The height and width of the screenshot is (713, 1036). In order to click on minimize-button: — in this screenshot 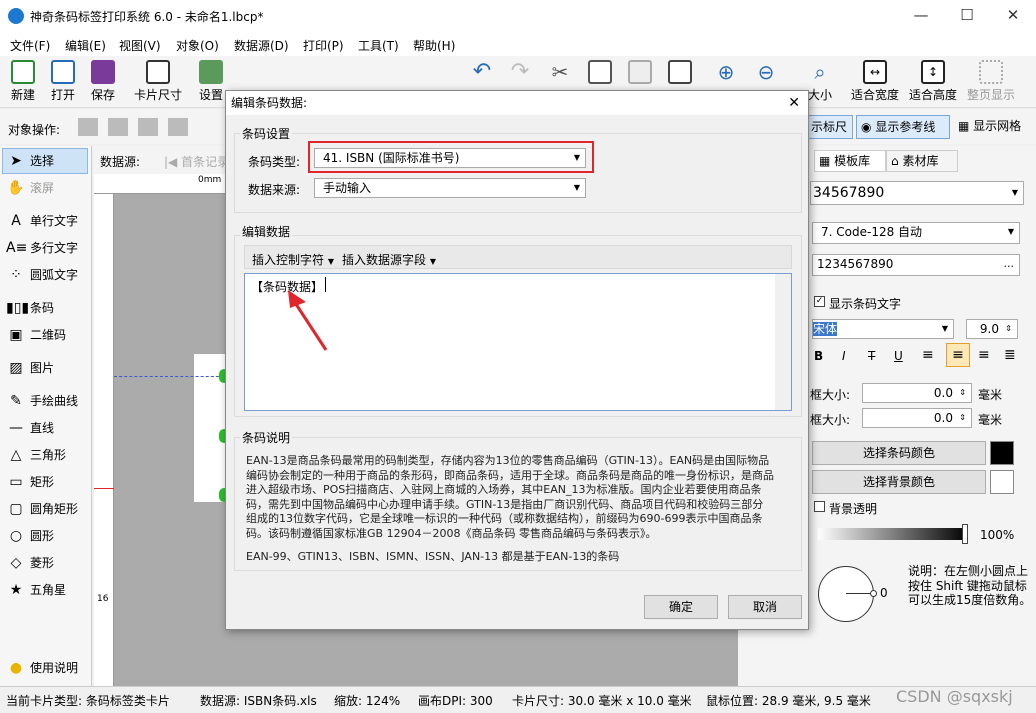, I will do `click(921, 16)`.